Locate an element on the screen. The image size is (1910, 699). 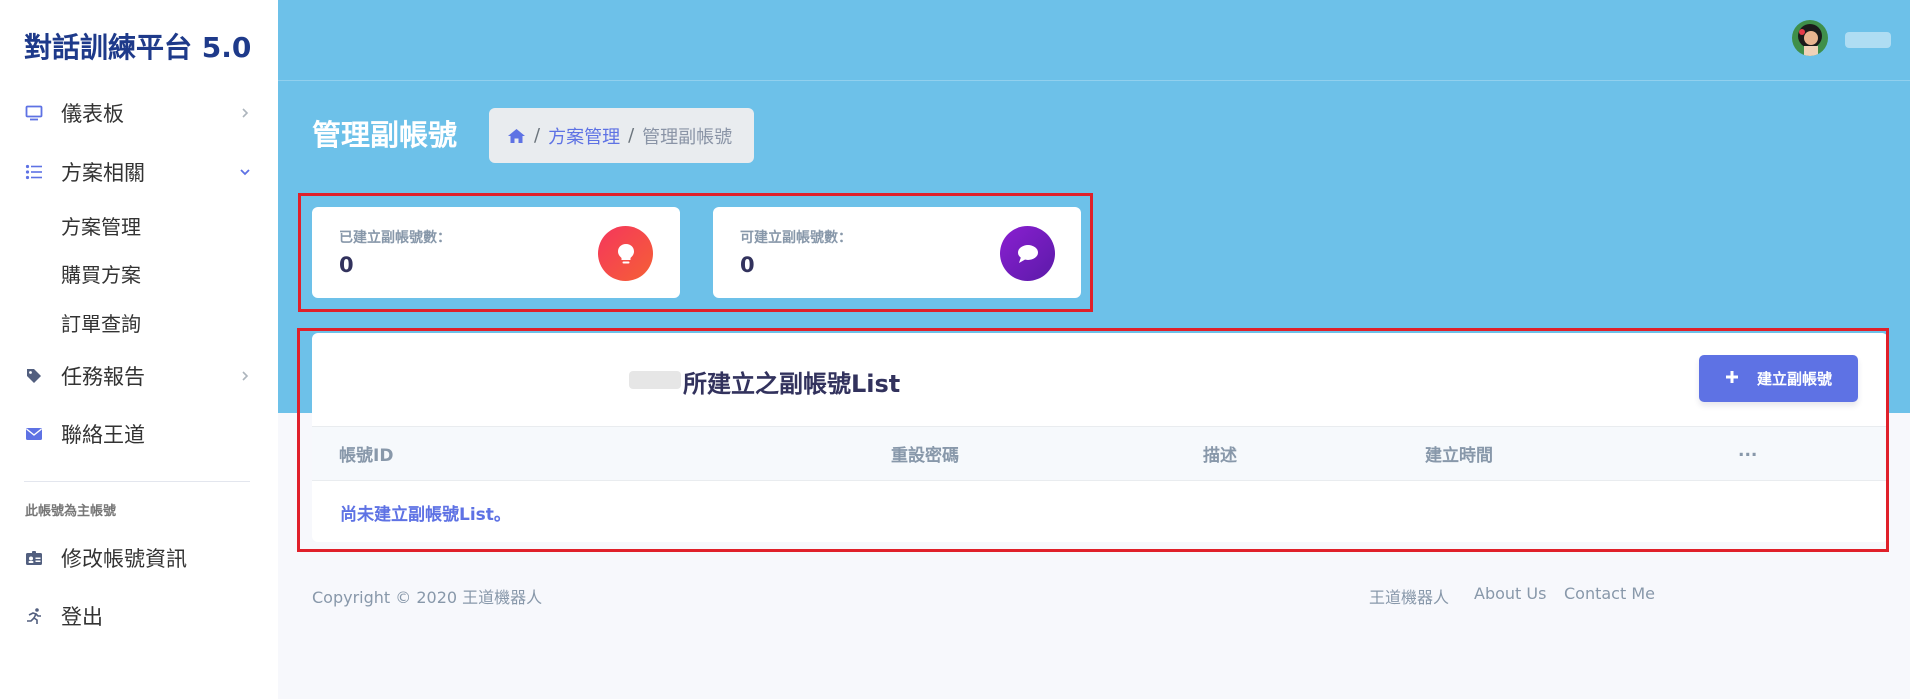
sidebar-item-label: 聯絡王道 is located at coordinates (103, 435).